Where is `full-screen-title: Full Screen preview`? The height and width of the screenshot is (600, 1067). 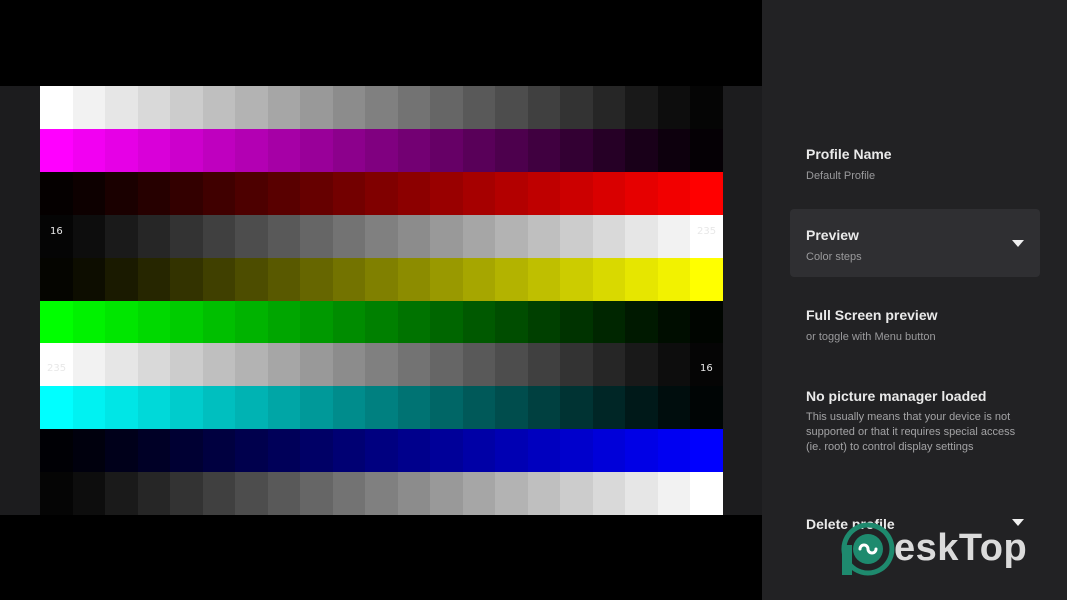 full-screen-title: Full Screen preview is located at coordinates (872, 315).